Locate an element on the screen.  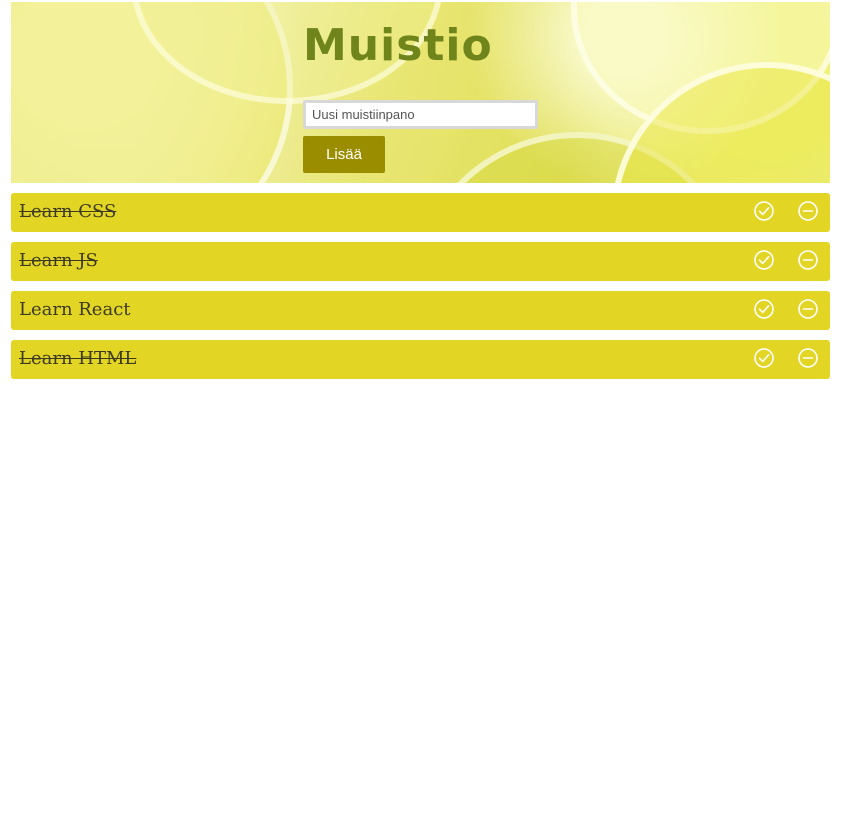
todo-text: Learn CSS is located at coordinates (68, 211).